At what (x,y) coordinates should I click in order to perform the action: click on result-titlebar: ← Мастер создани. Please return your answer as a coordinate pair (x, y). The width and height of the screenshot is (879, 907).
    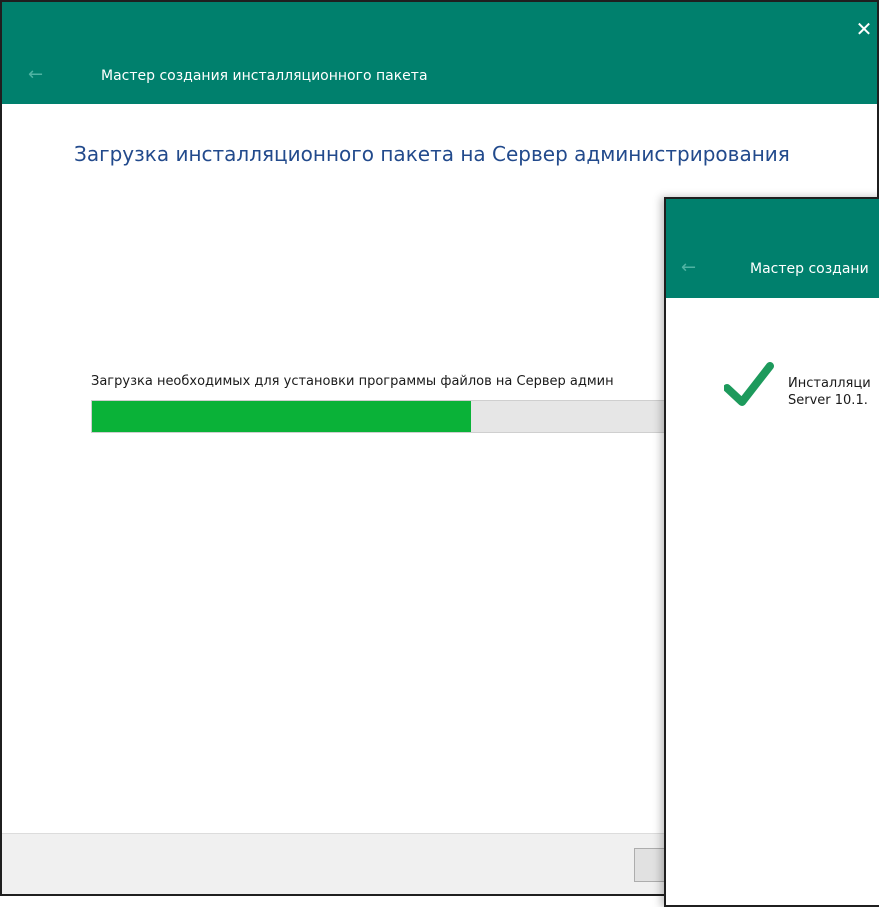
    Looking at the image, I should click on (772, 248).